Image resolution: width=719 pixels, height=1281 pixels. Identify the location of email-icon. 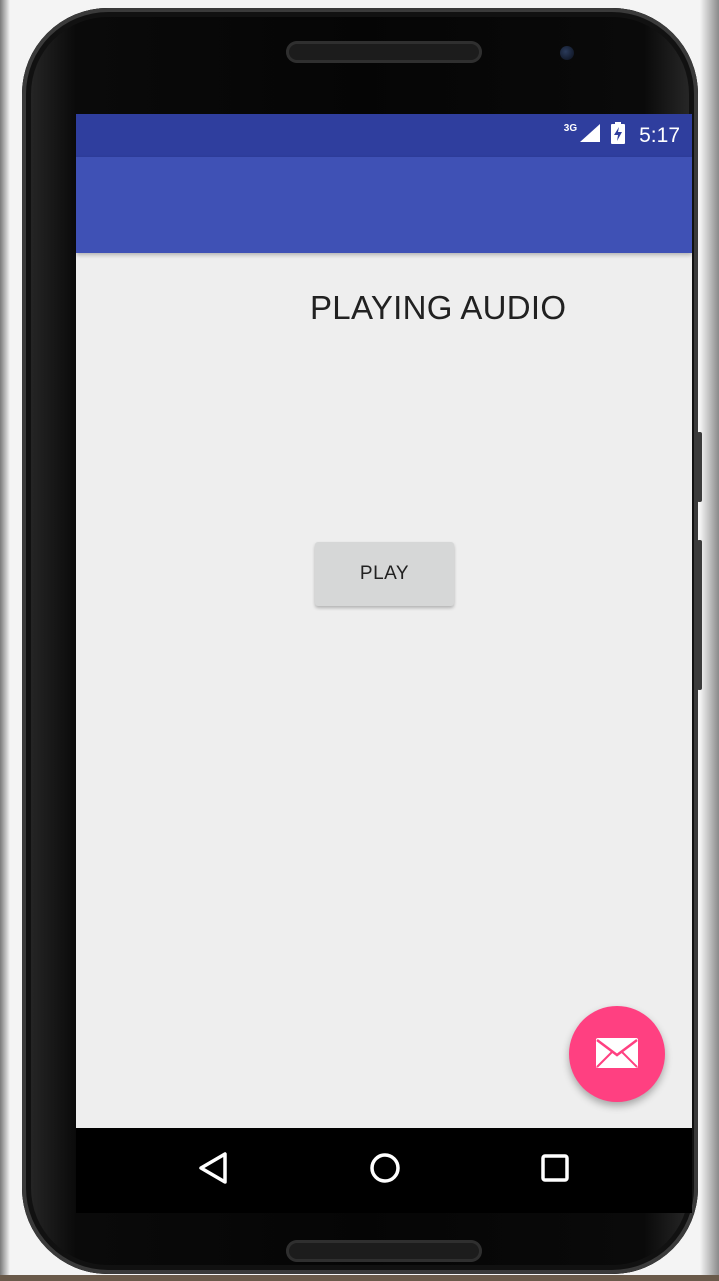
(617, 1054).